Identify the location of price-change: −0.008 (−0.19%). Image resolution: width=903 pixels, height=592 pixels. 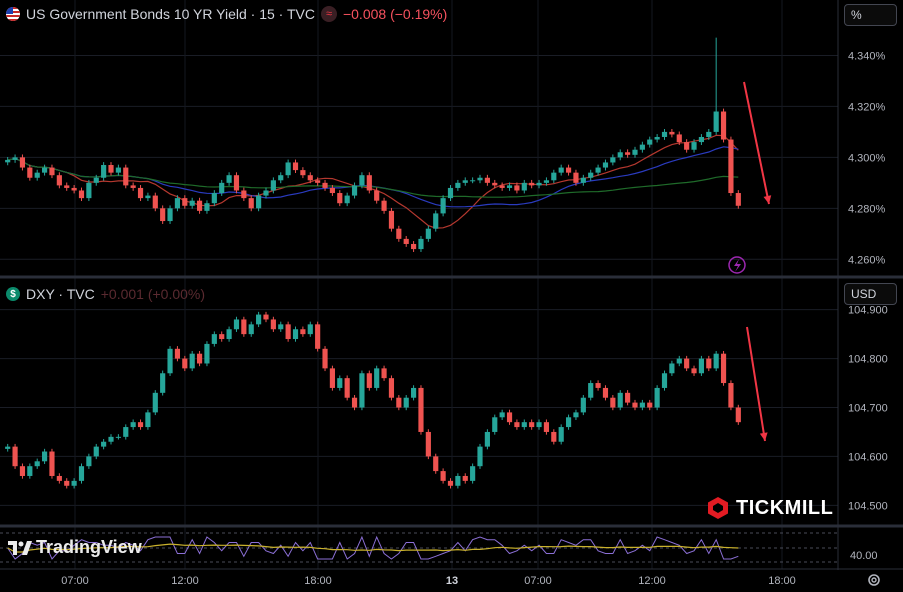
(395, 14).